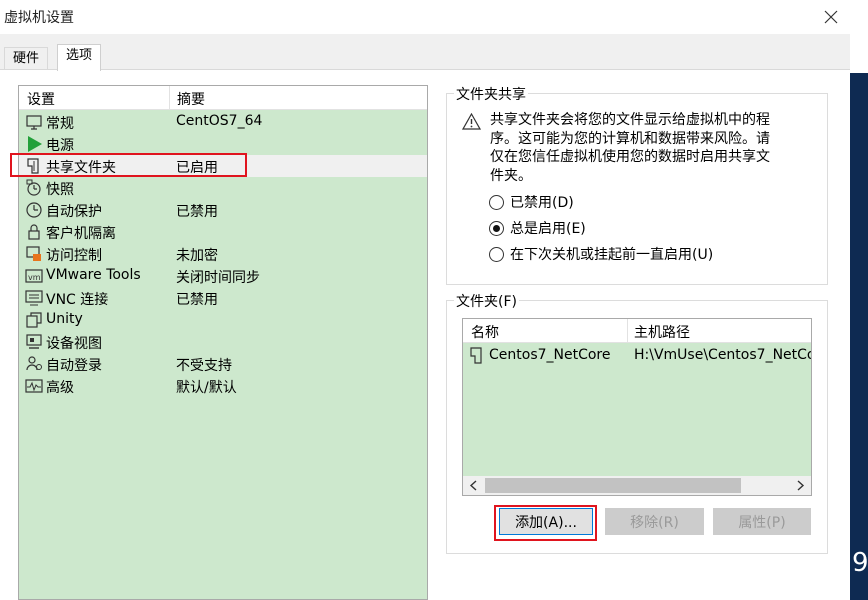  I want to click on settings-row-vmware-tools: vm VMware Tools 关闭时间同步, so click(223, 276).